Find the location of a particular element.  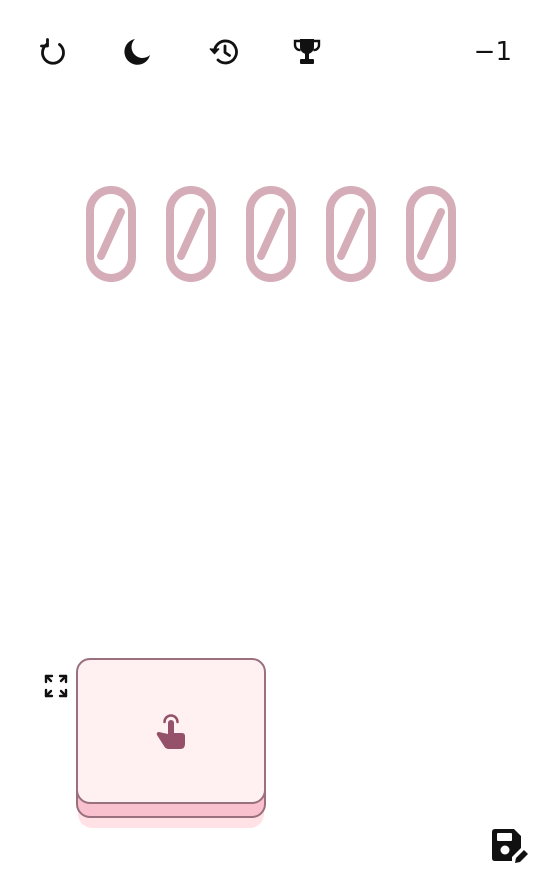

save-button is located at coordinates (508, 846).